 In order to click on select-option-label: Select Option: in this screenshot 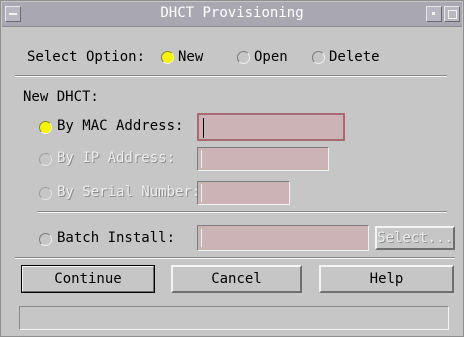, I will do `click(86, 57)`.